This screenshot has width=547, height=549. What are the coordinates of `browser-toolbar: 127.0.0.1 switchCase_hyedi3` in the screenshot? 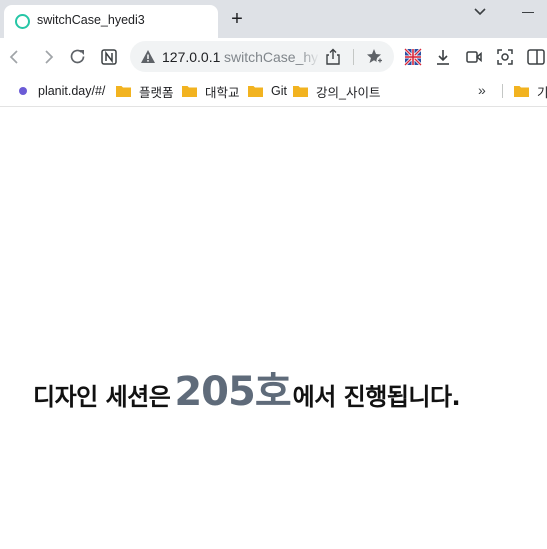 It's located at (273, 57).